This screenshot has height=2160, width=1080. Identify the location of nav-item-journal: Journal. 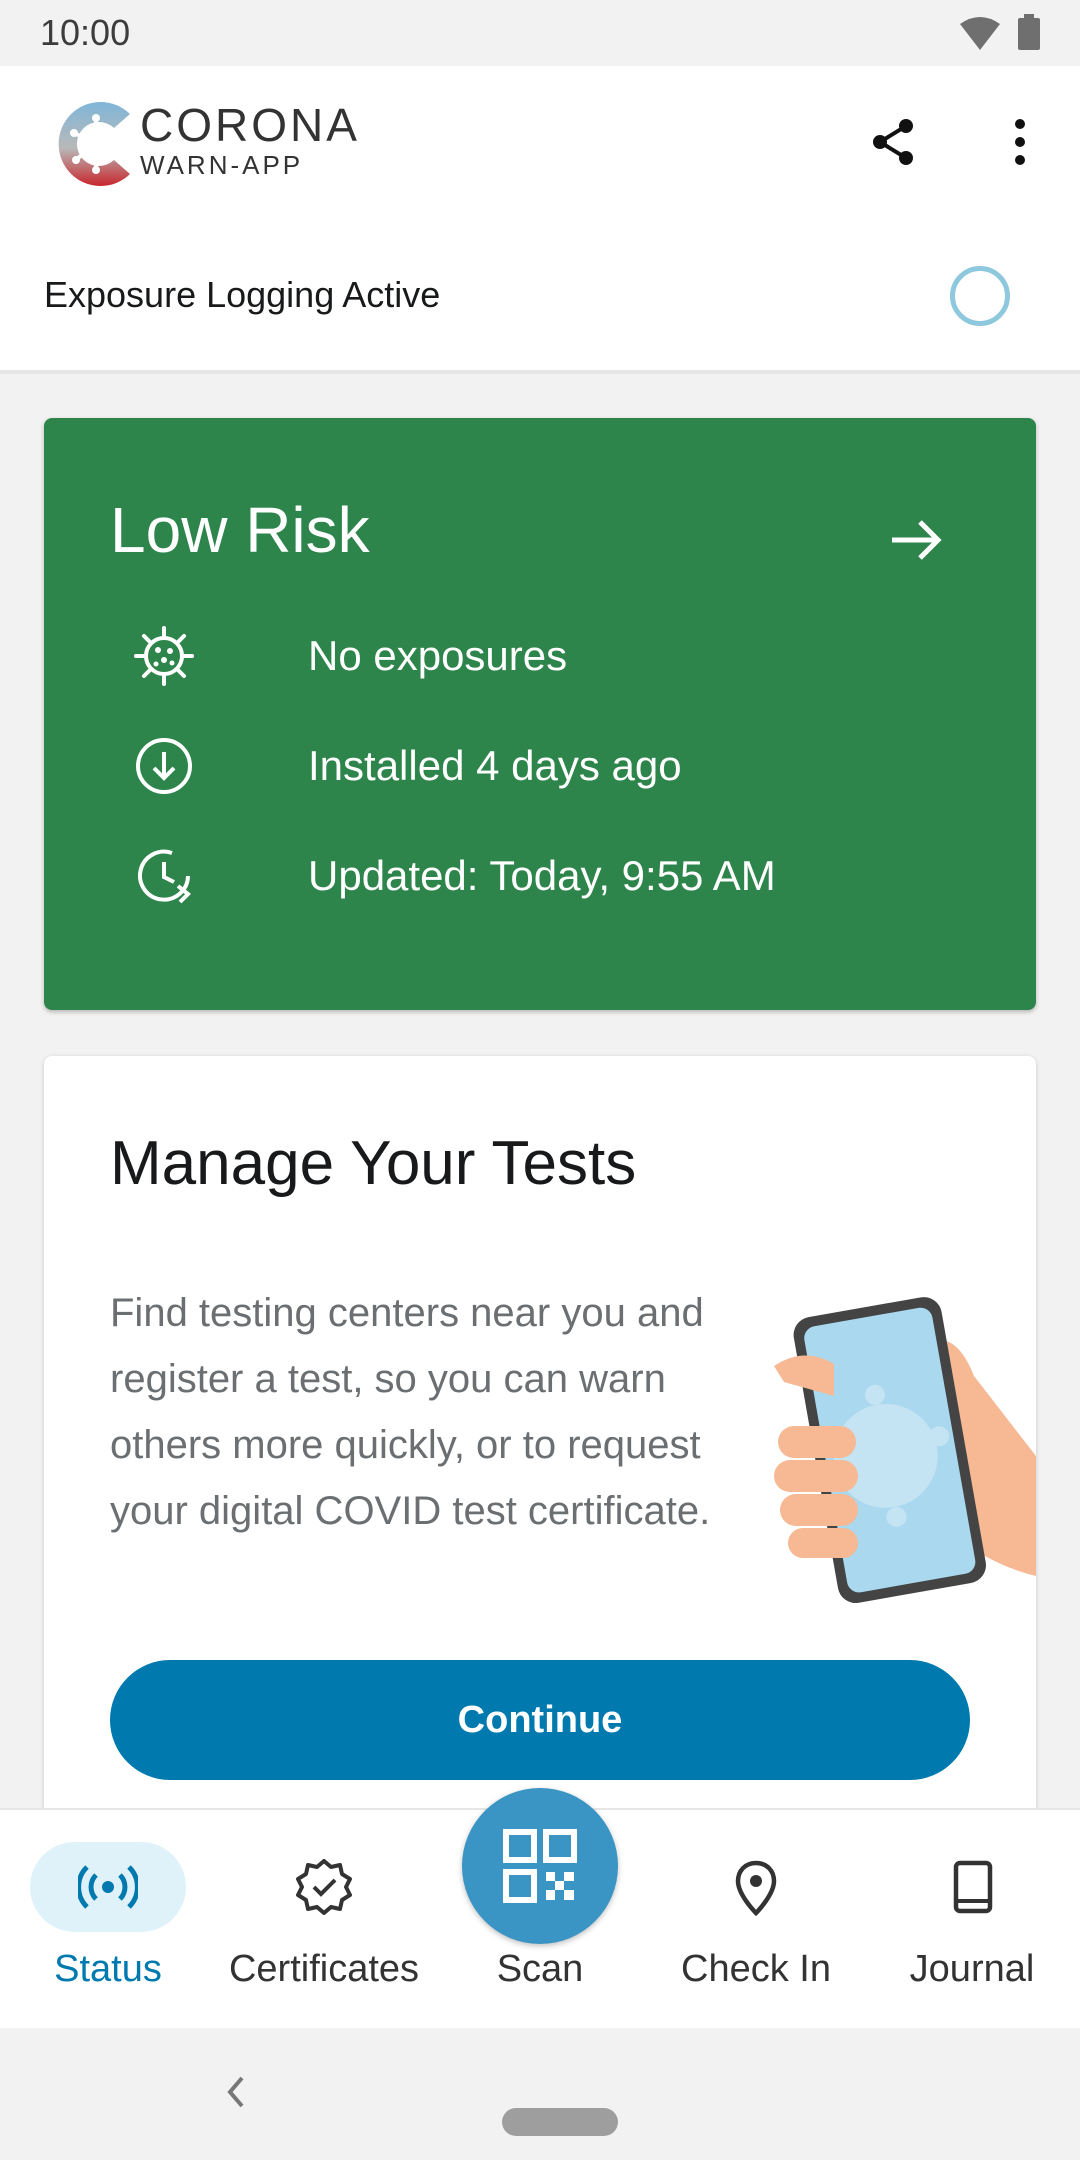
(972, 1920).